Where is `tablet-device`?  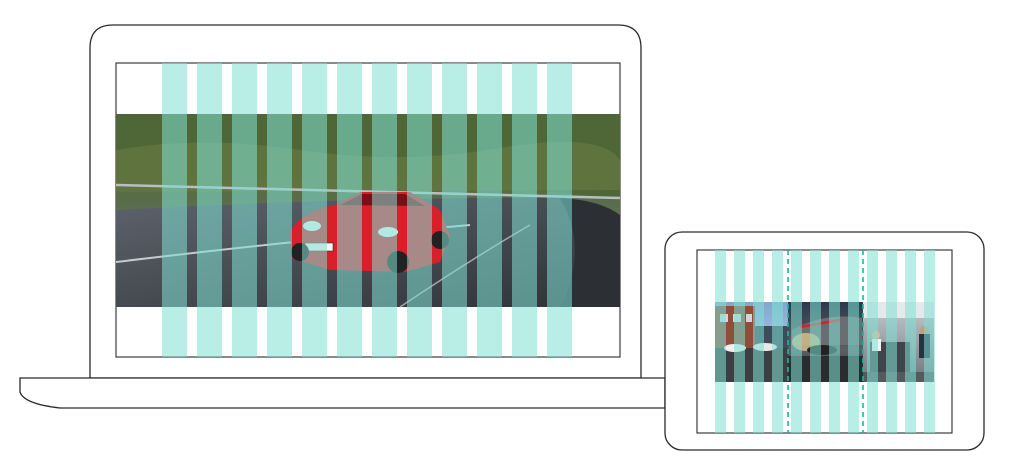
tablet-device is located at coordinates (824, 341).